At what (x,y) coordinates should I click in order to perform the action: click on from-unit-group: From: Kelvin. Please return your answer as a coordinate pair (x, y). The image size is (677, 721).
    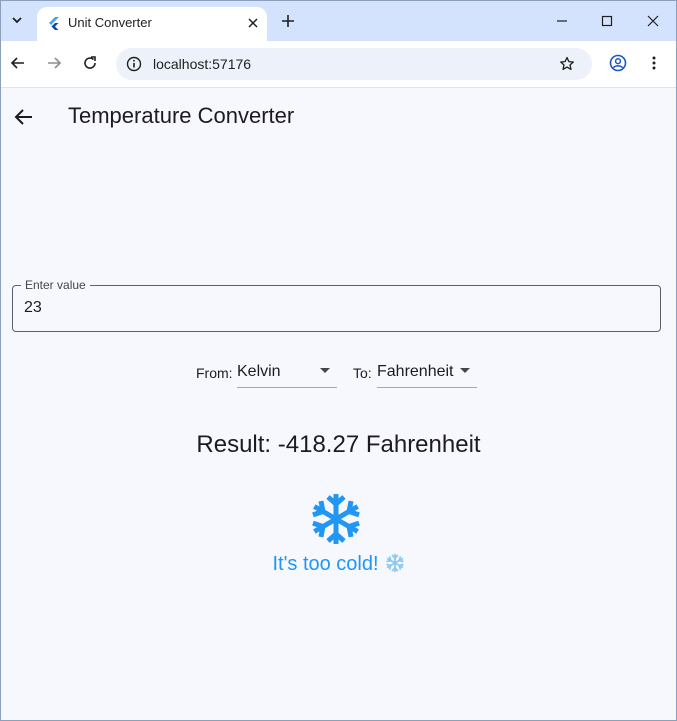
    Looking at the image, I should click on (267, 374).